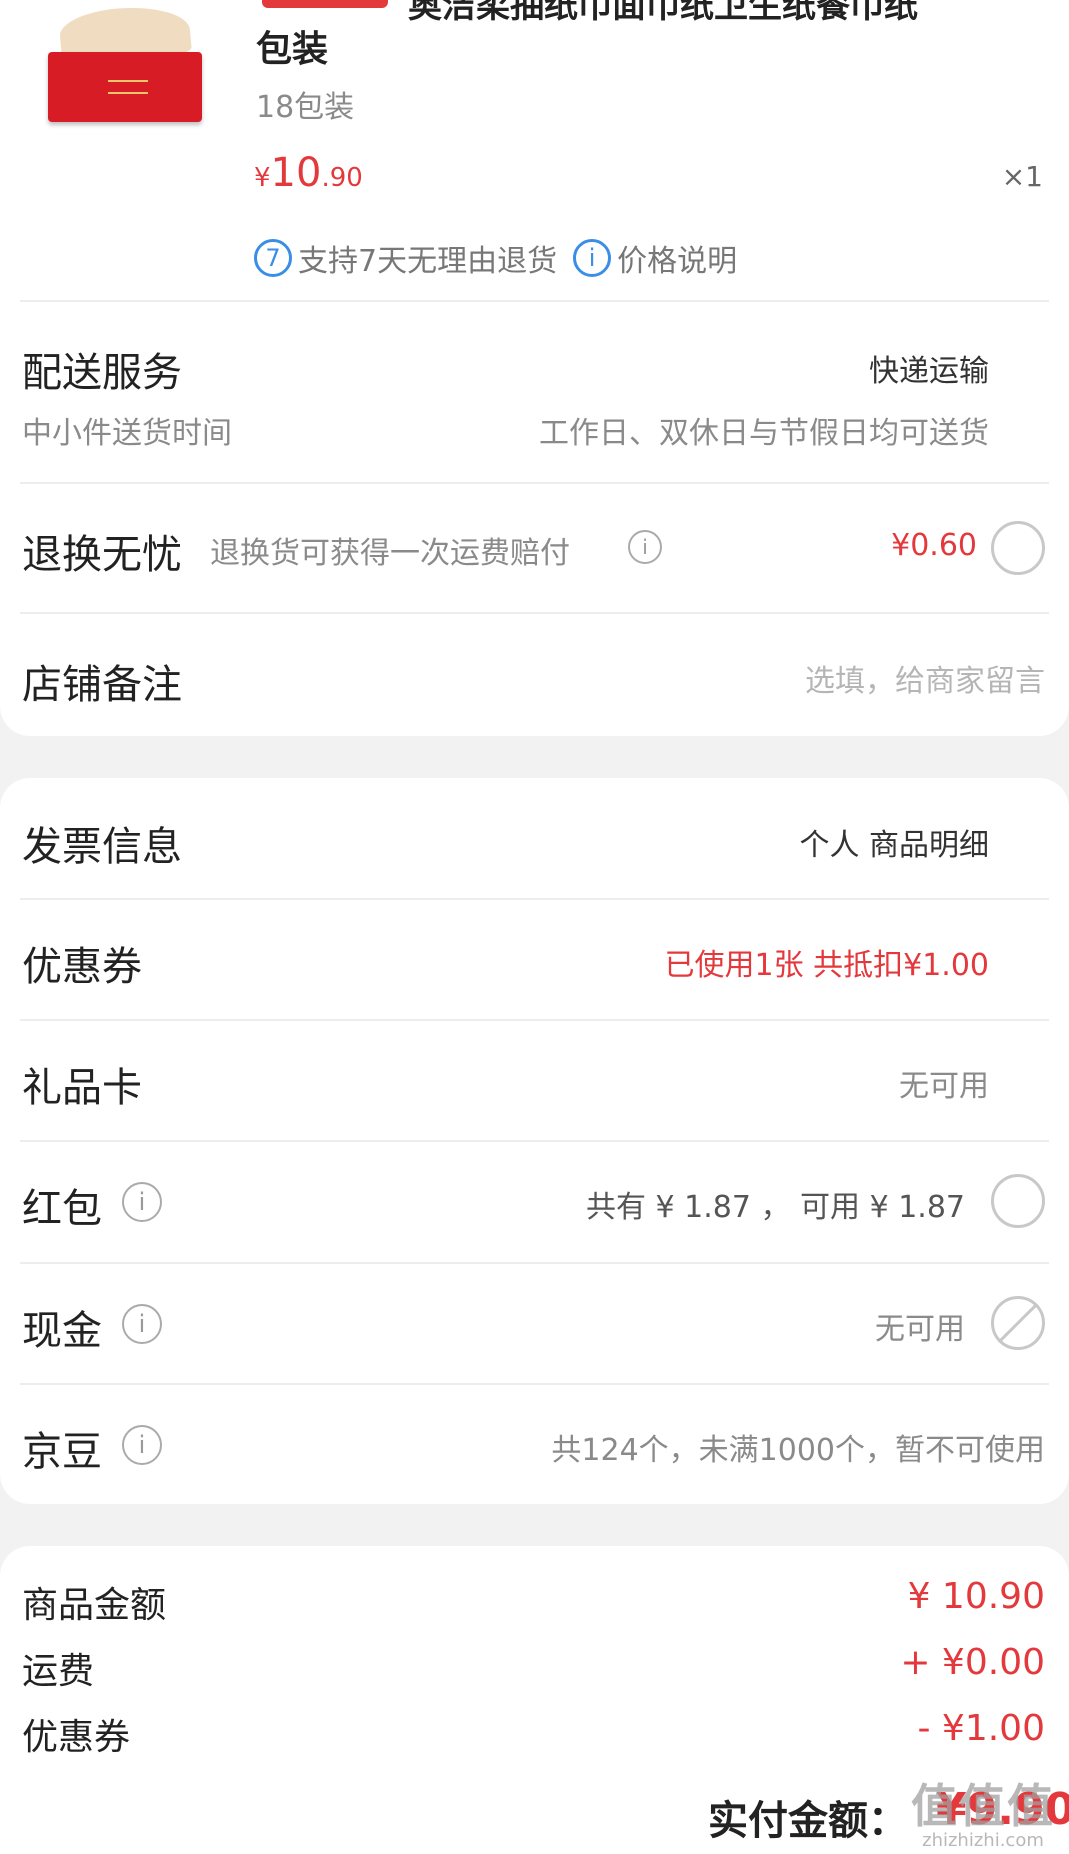 The height and width of the screenshot is (1854, 1069). Describe the element at coordinates (1018, 1323) in the screenshot. I see `cash-disabled-radio` at that location.